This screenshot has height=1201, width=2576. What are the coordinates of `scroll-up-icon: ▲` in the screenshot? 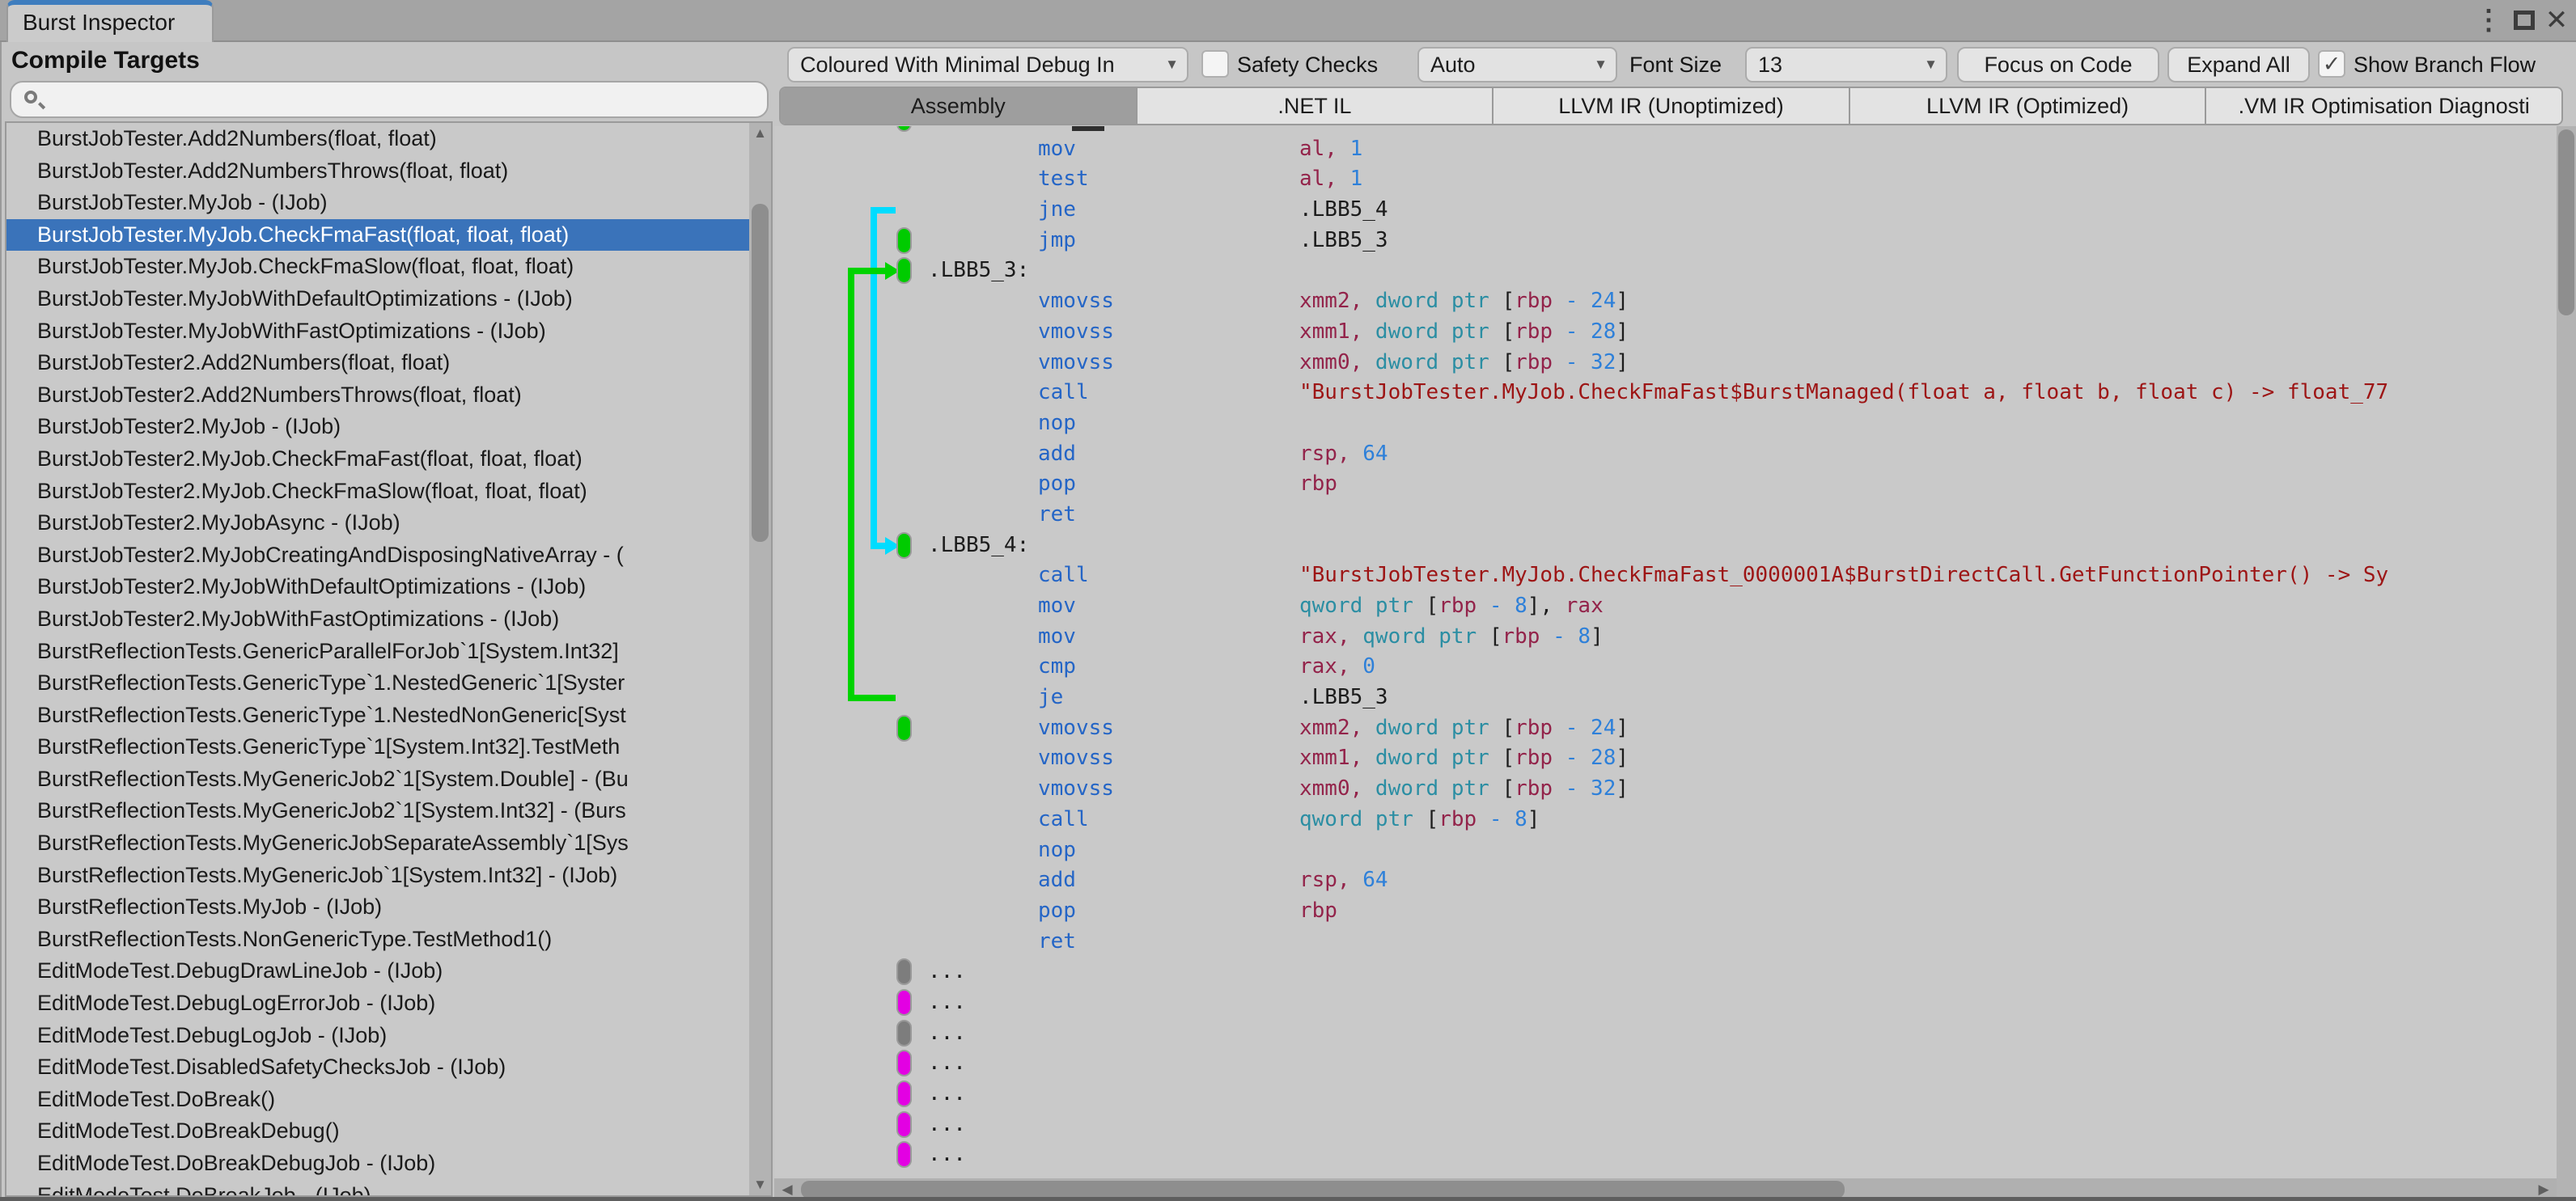 It's located at (760, 133).